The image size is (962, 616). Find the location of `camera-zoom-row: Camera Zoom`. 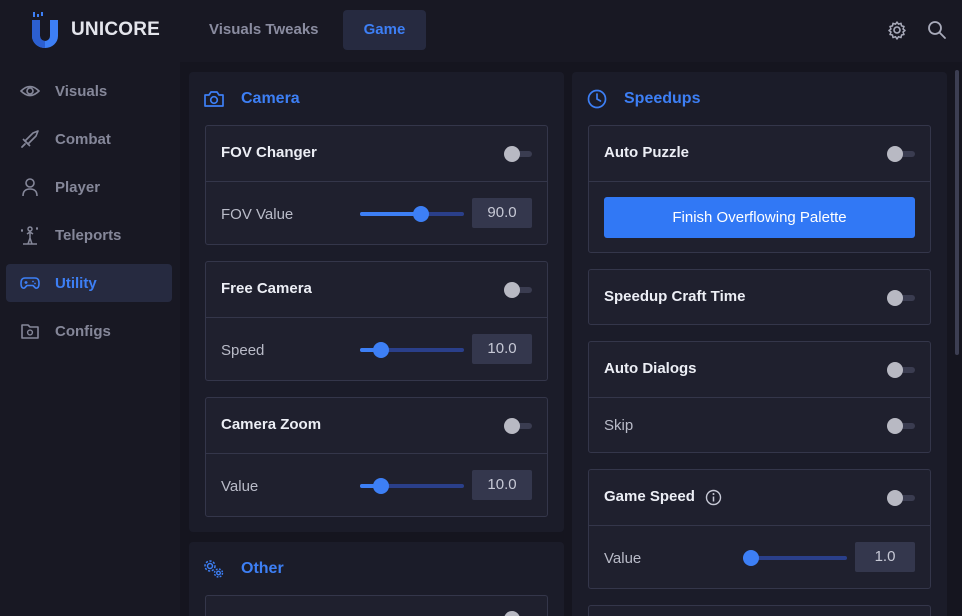

camera-zoom-row: Camera Zoom is located at coordinates (376, 425).